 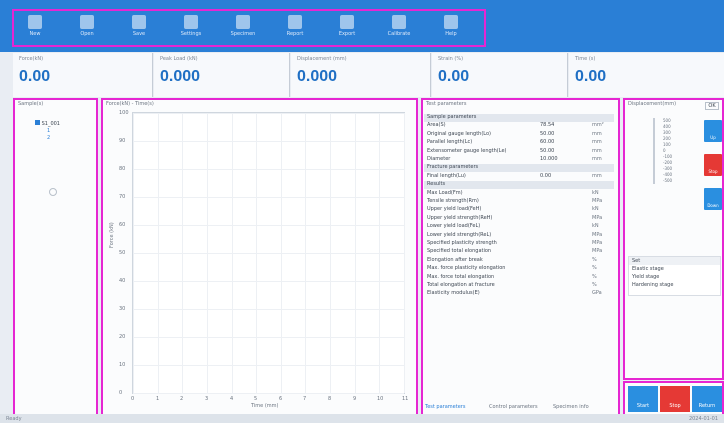 I want to click on tree-child-item: 2, so click(x=48, y=138).